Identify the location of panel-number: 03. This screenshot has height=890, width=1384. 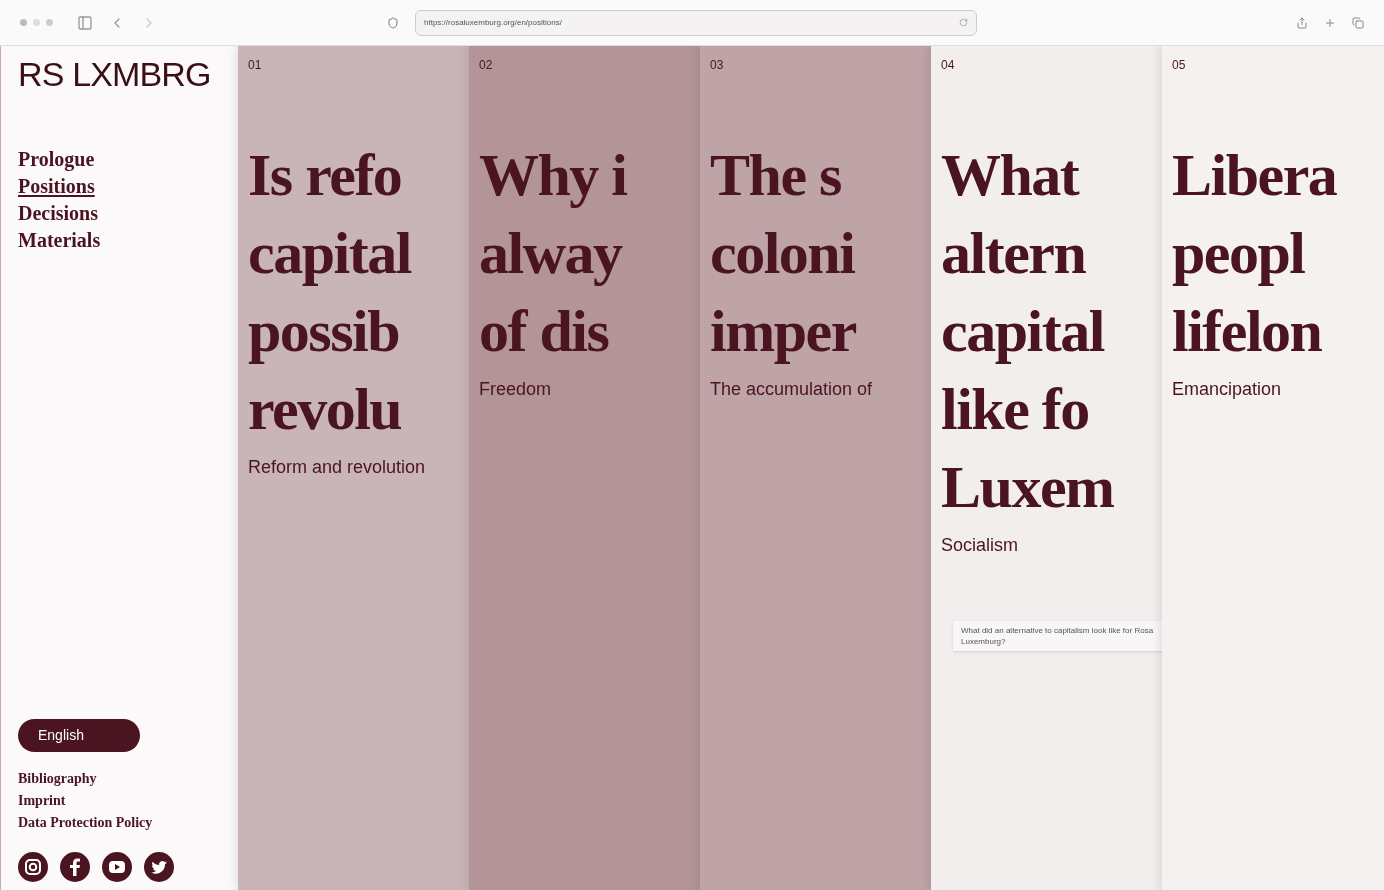
(717, 65).